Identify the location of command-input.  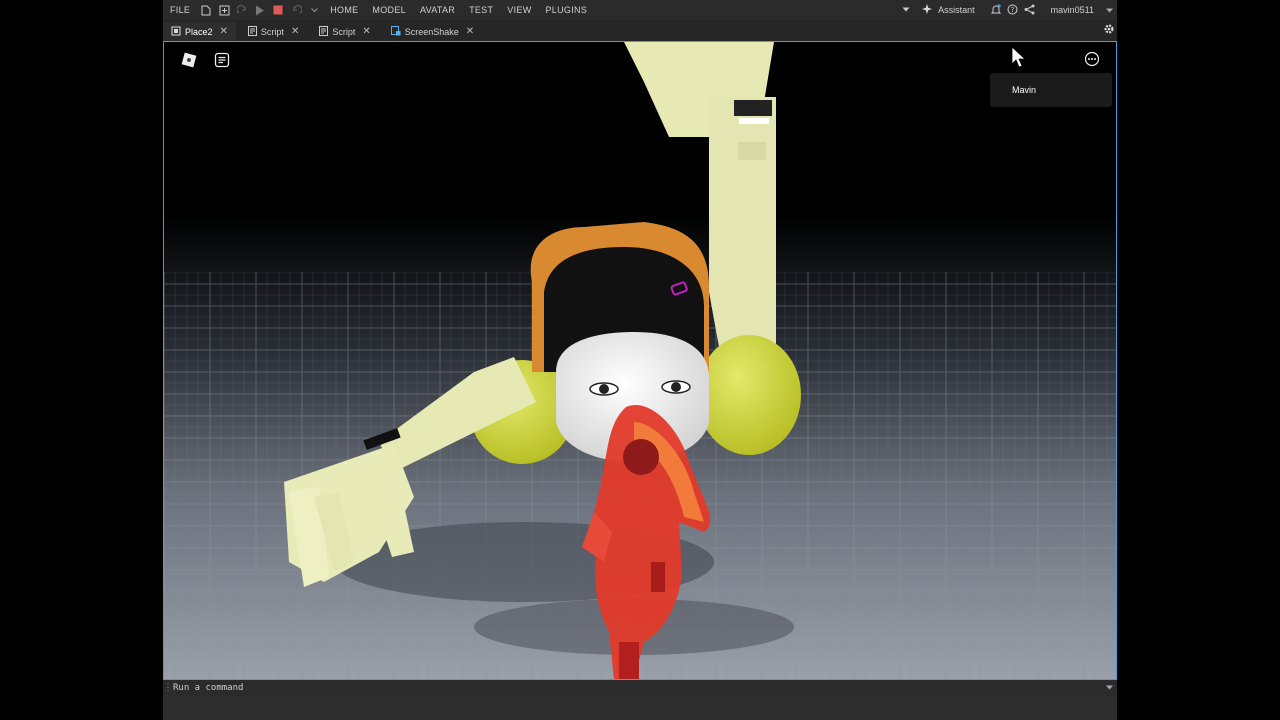
(639, 688).